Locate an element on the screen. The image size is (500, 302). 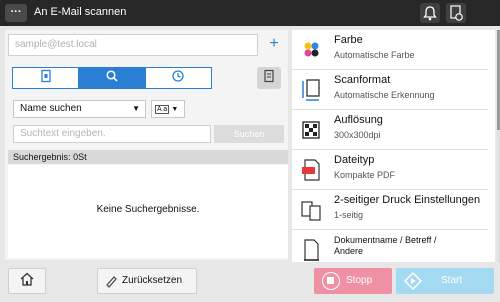
stop-icon is located at coordinates (331, 281).